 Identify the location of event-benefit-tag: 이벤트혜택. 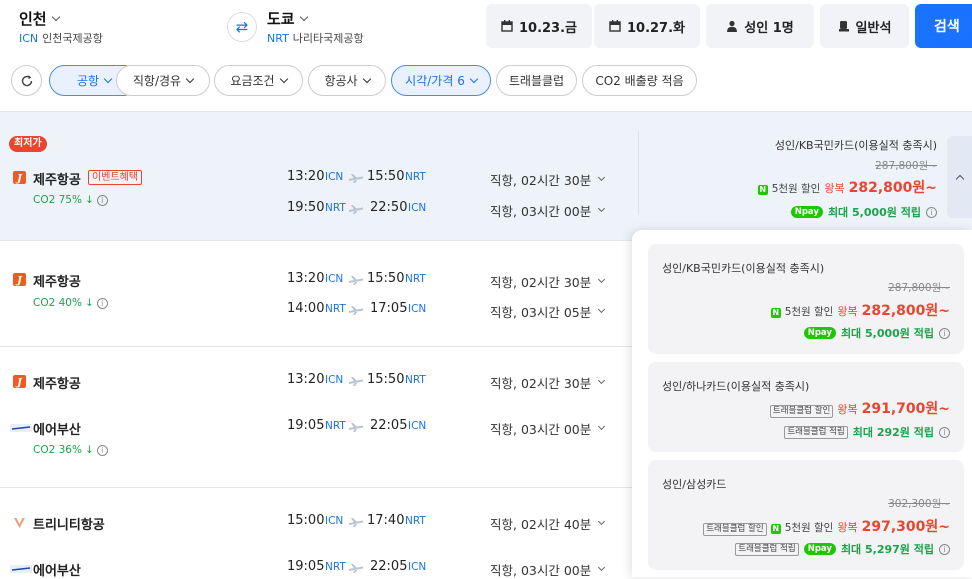
(115, 177).